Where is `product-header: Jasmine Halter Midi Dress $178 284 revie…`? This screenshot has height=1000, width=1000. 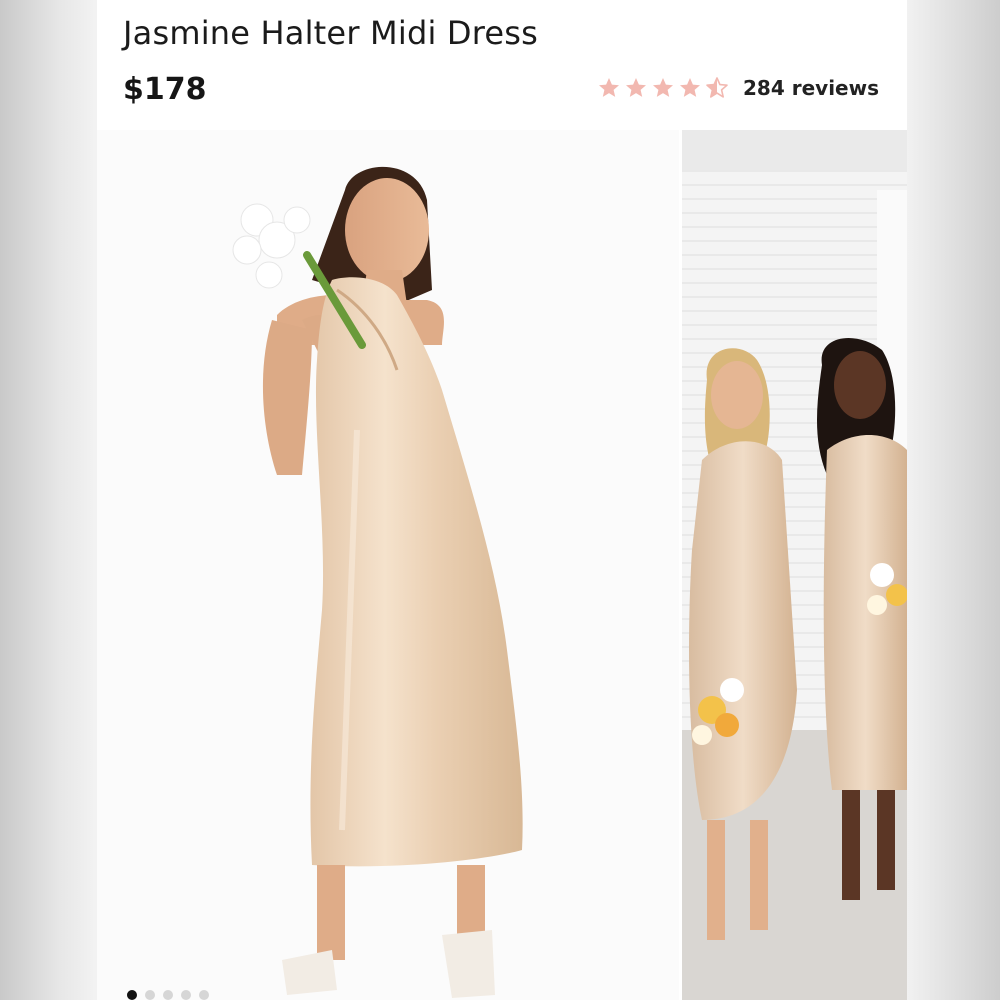 product-header: Jasmine Halter Midi Dress $178 284 revie… is located at coordinates (502, 65).